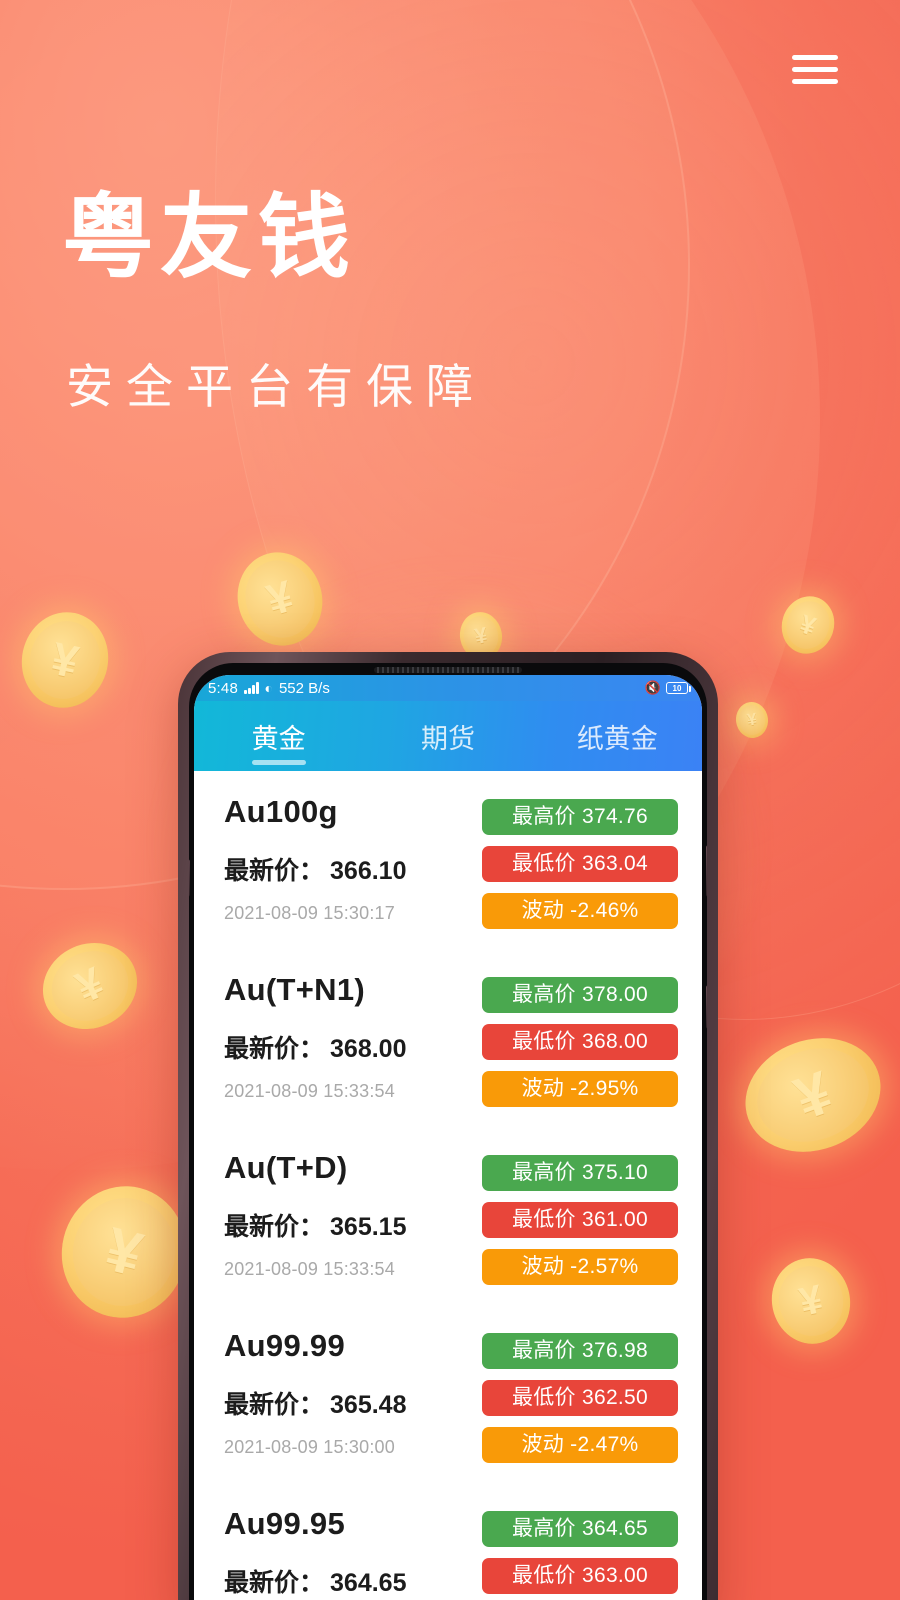  What do you see at coordinates (284, 1345) in the screenshot?
I see `instrument-symbol: Au99.99` at bounding box center [284, 1345].